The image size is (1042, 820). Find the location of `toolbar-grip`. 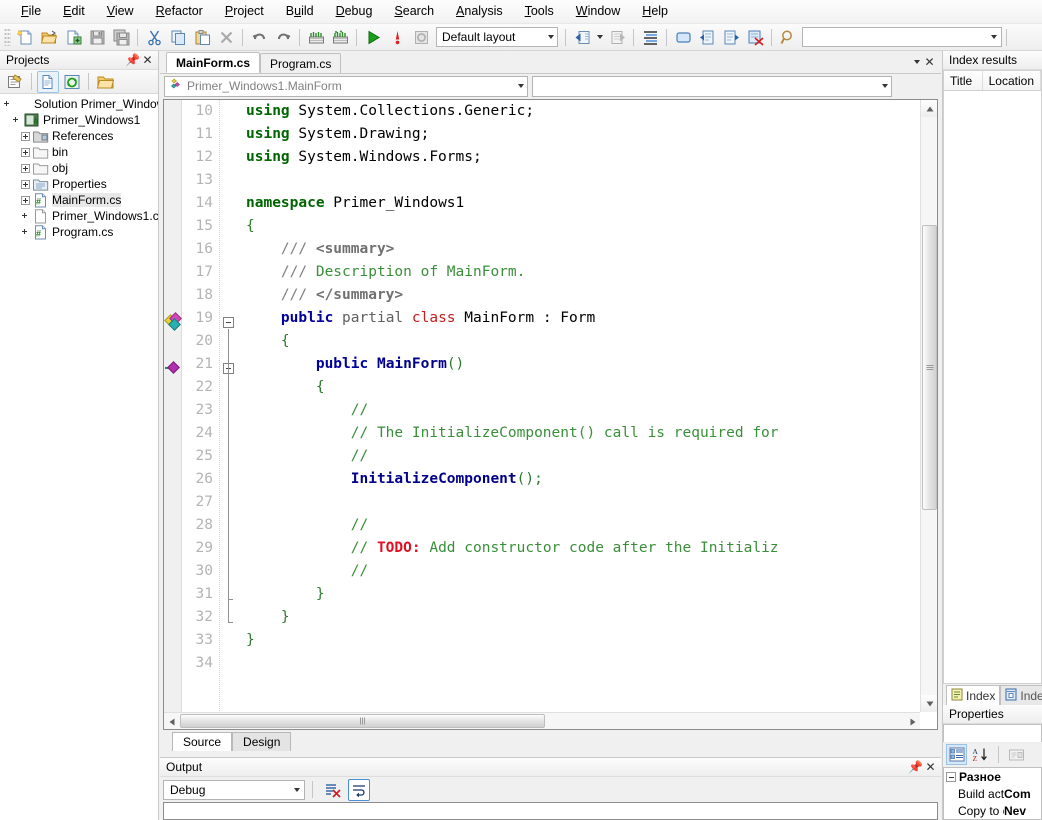

toolbar-grip is located at coordinates (7, 37).